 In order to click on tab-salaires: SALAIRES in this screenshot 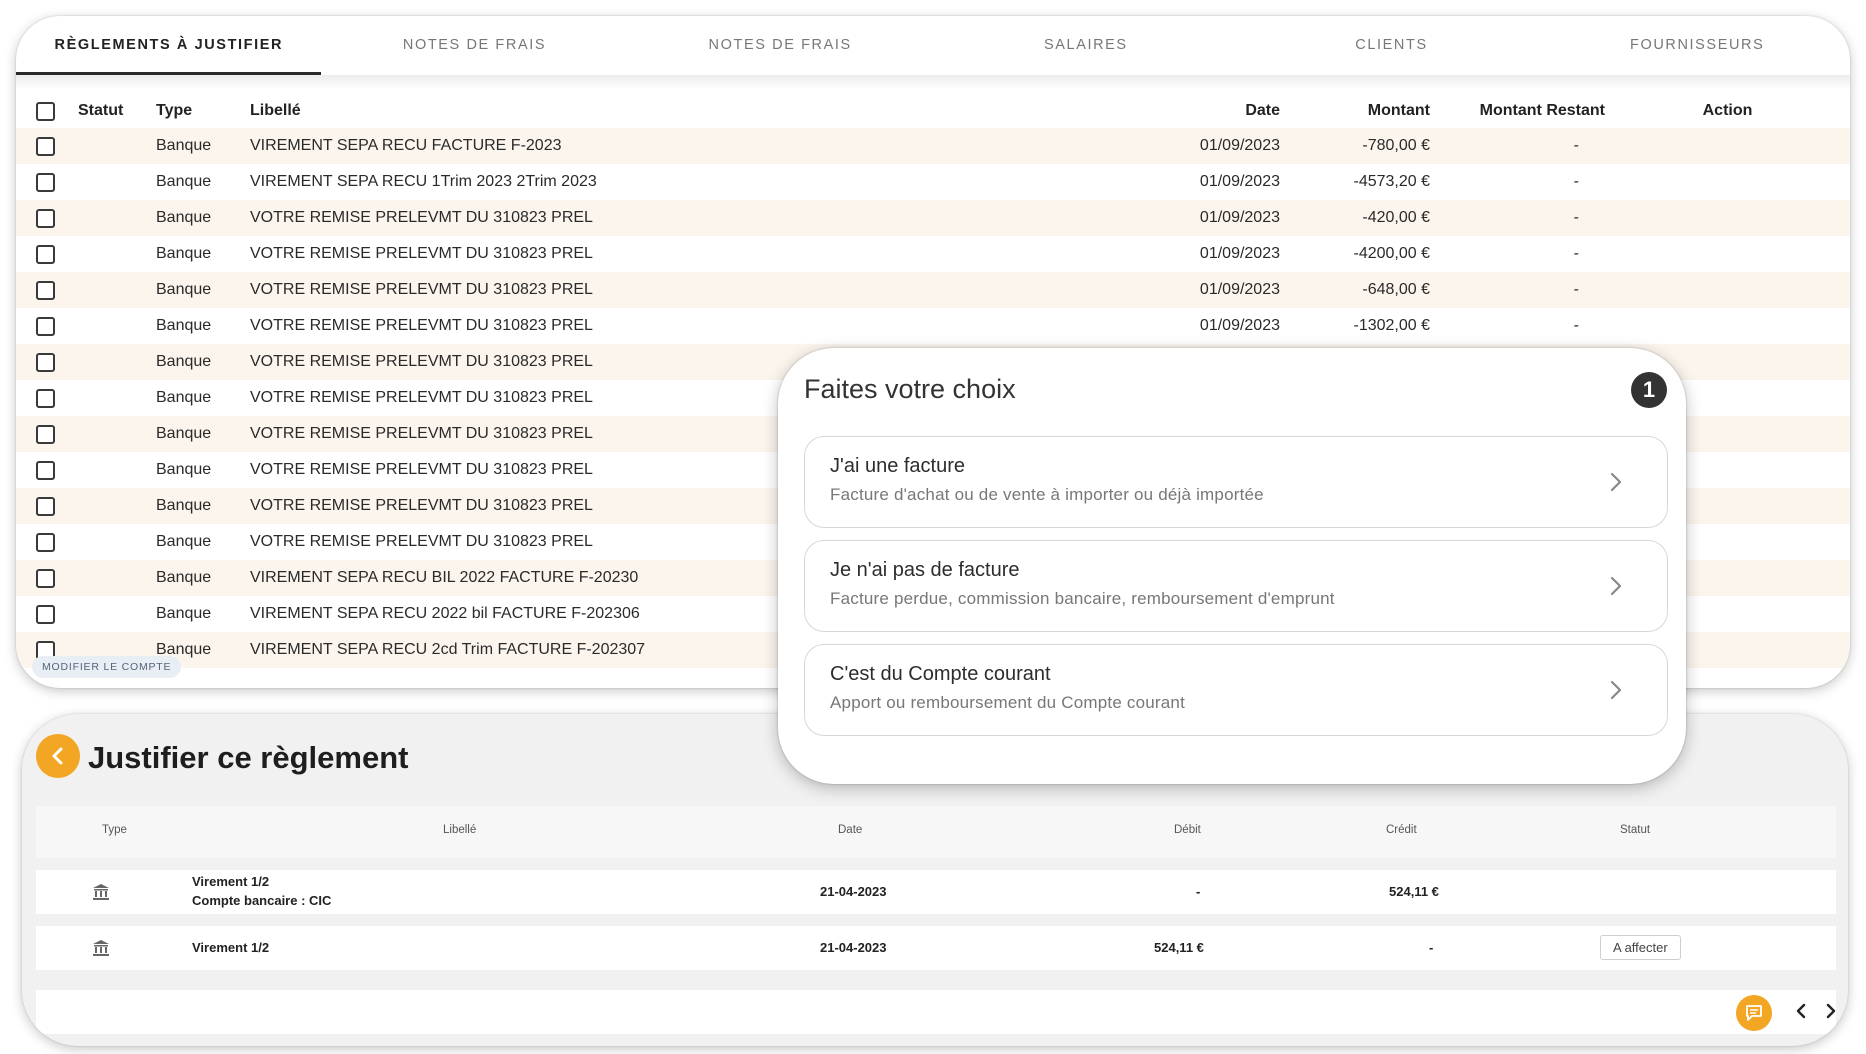, I will do `click(1086, 45)`.